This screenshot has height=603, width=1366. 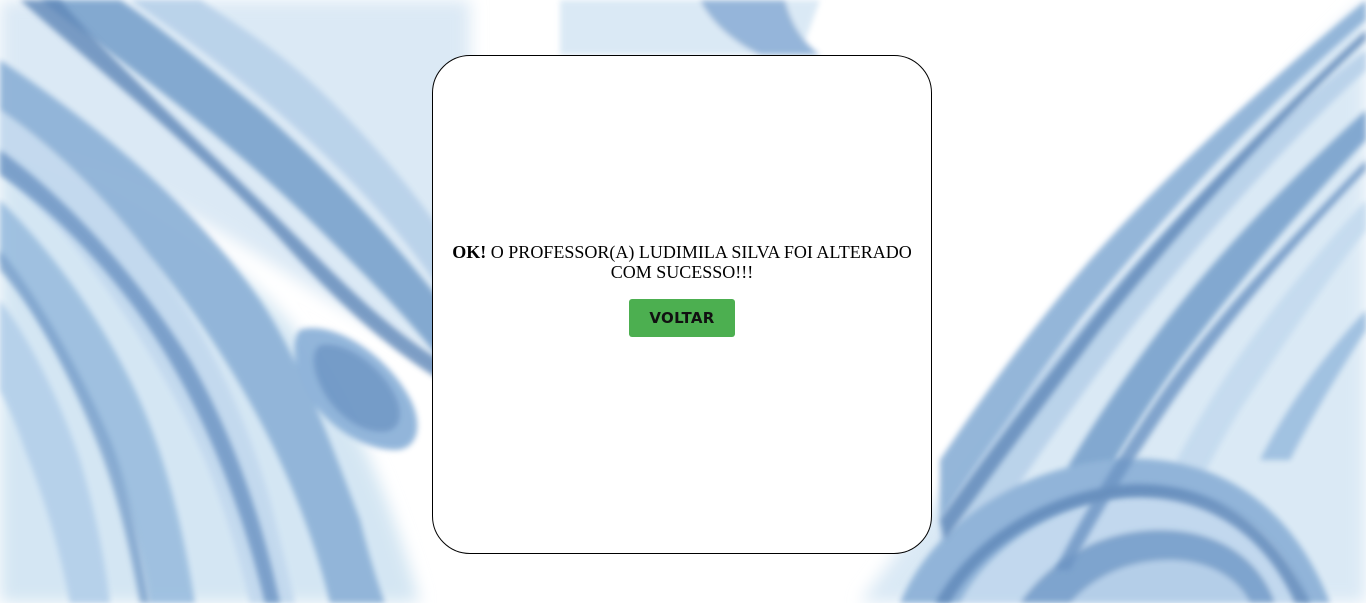 I want to click on message-prefix: OK!, so click(x=469, y=252).